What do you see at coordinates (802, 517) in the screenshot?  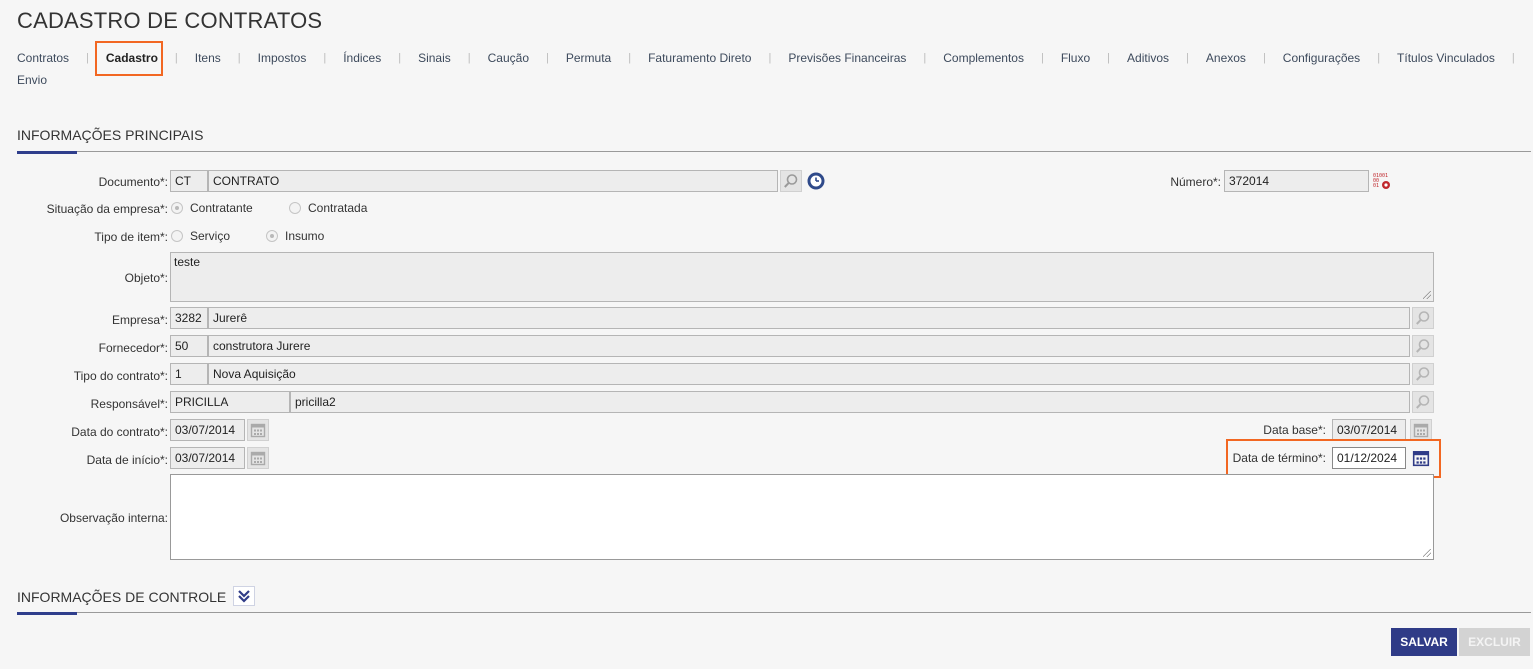 I see `observacao-textarea` at bounding box center [802, 517].